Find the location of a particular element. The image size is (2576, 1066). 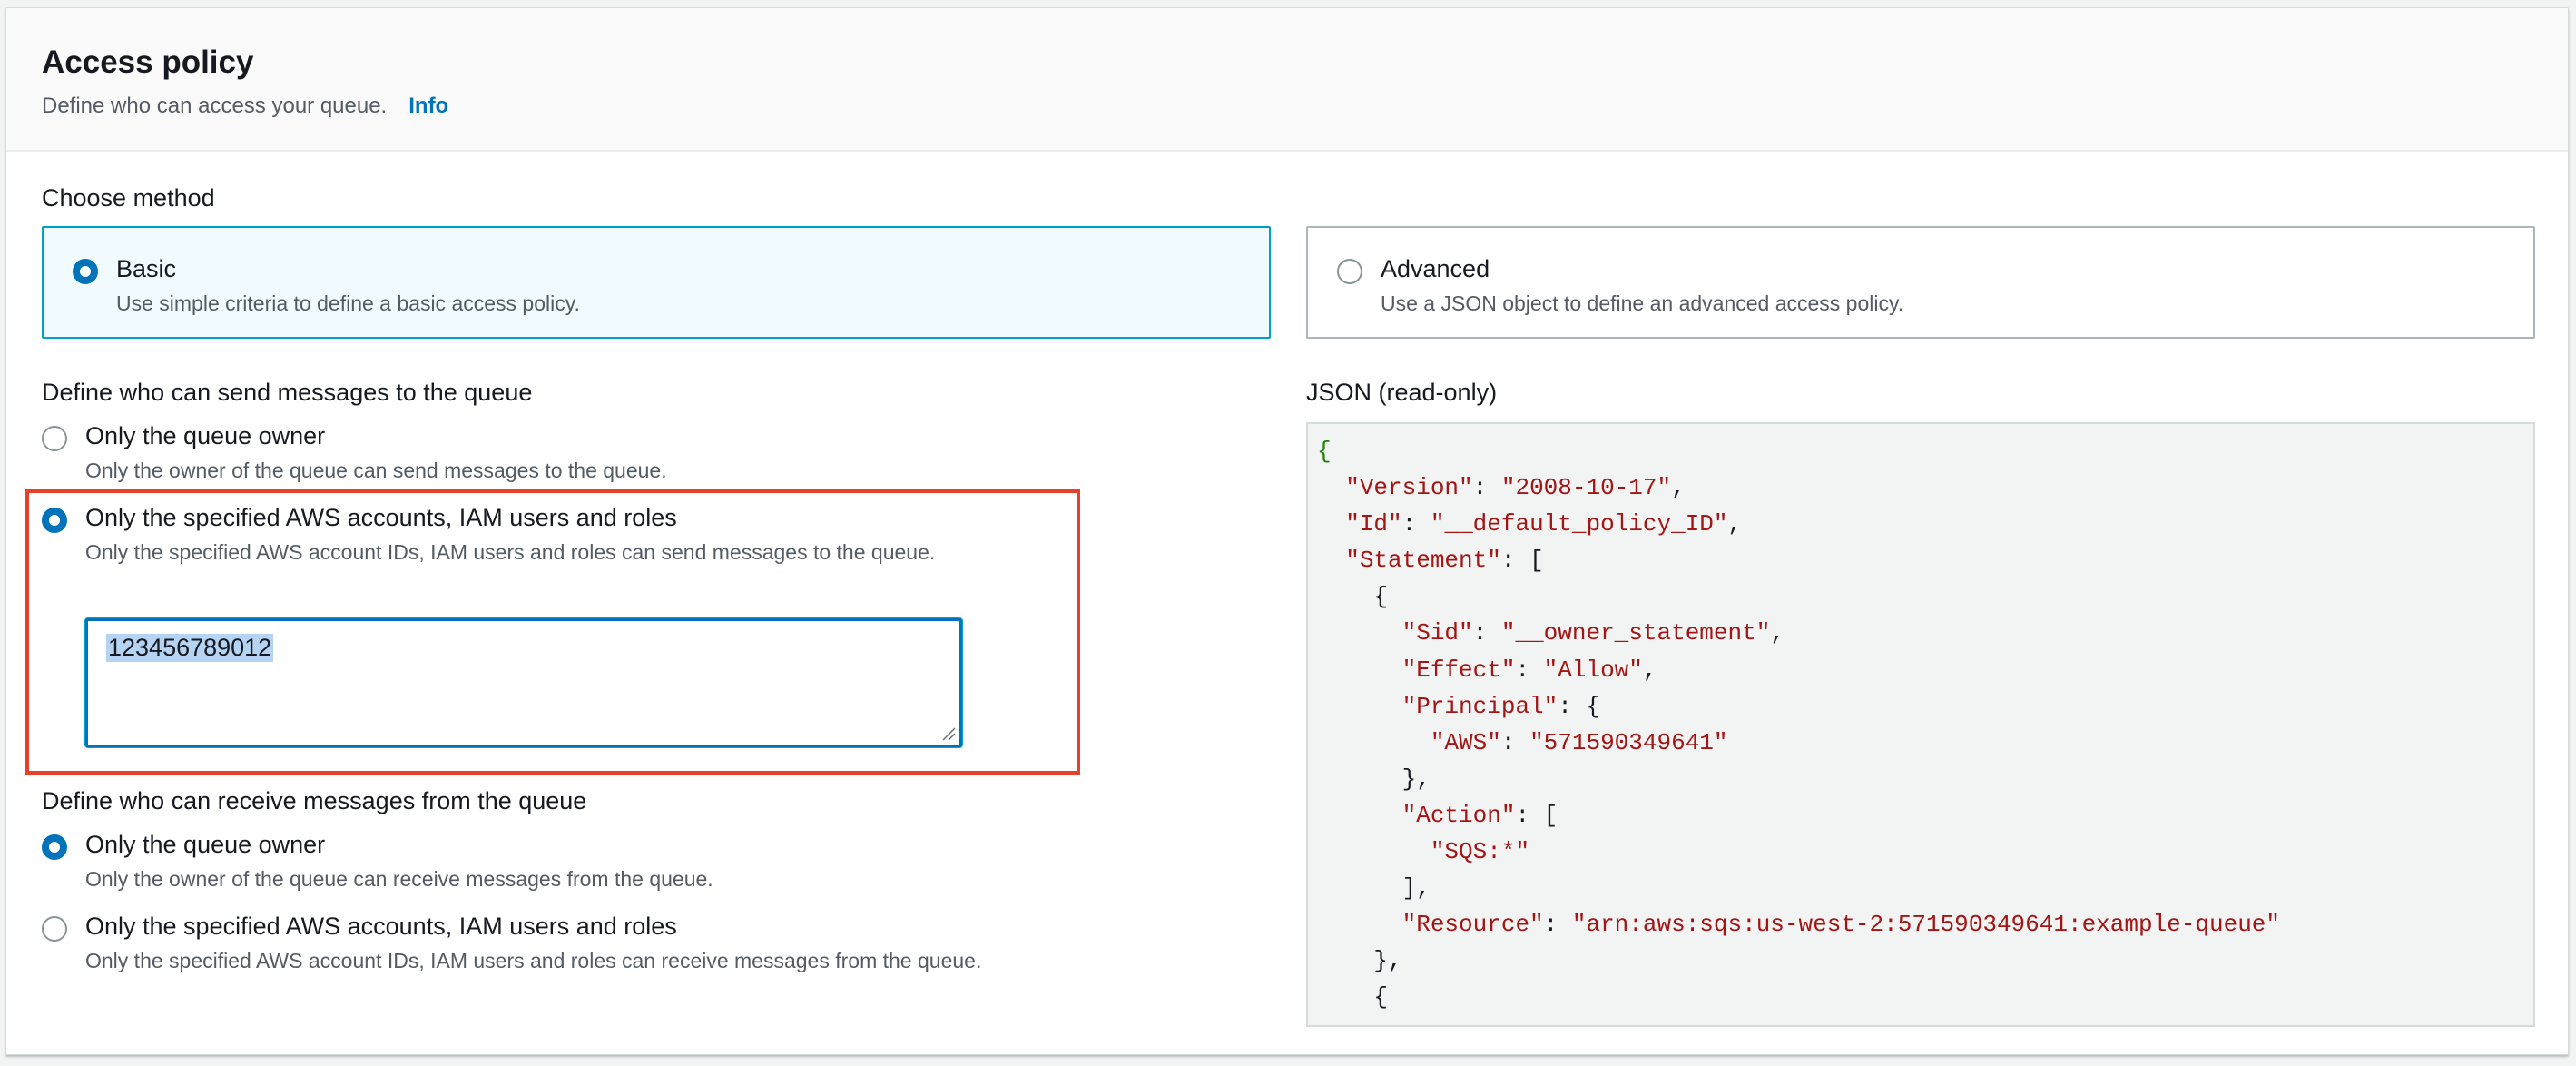

json-key: "Id" is located at coordinates (1373, 524).